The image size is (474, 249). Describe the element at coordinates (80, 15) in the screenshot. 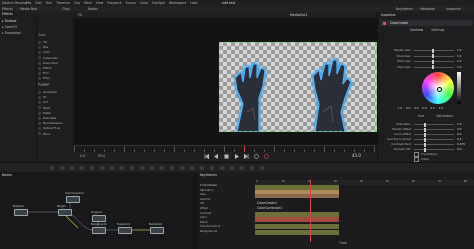

I see `zoom-select: Fit` at that location.